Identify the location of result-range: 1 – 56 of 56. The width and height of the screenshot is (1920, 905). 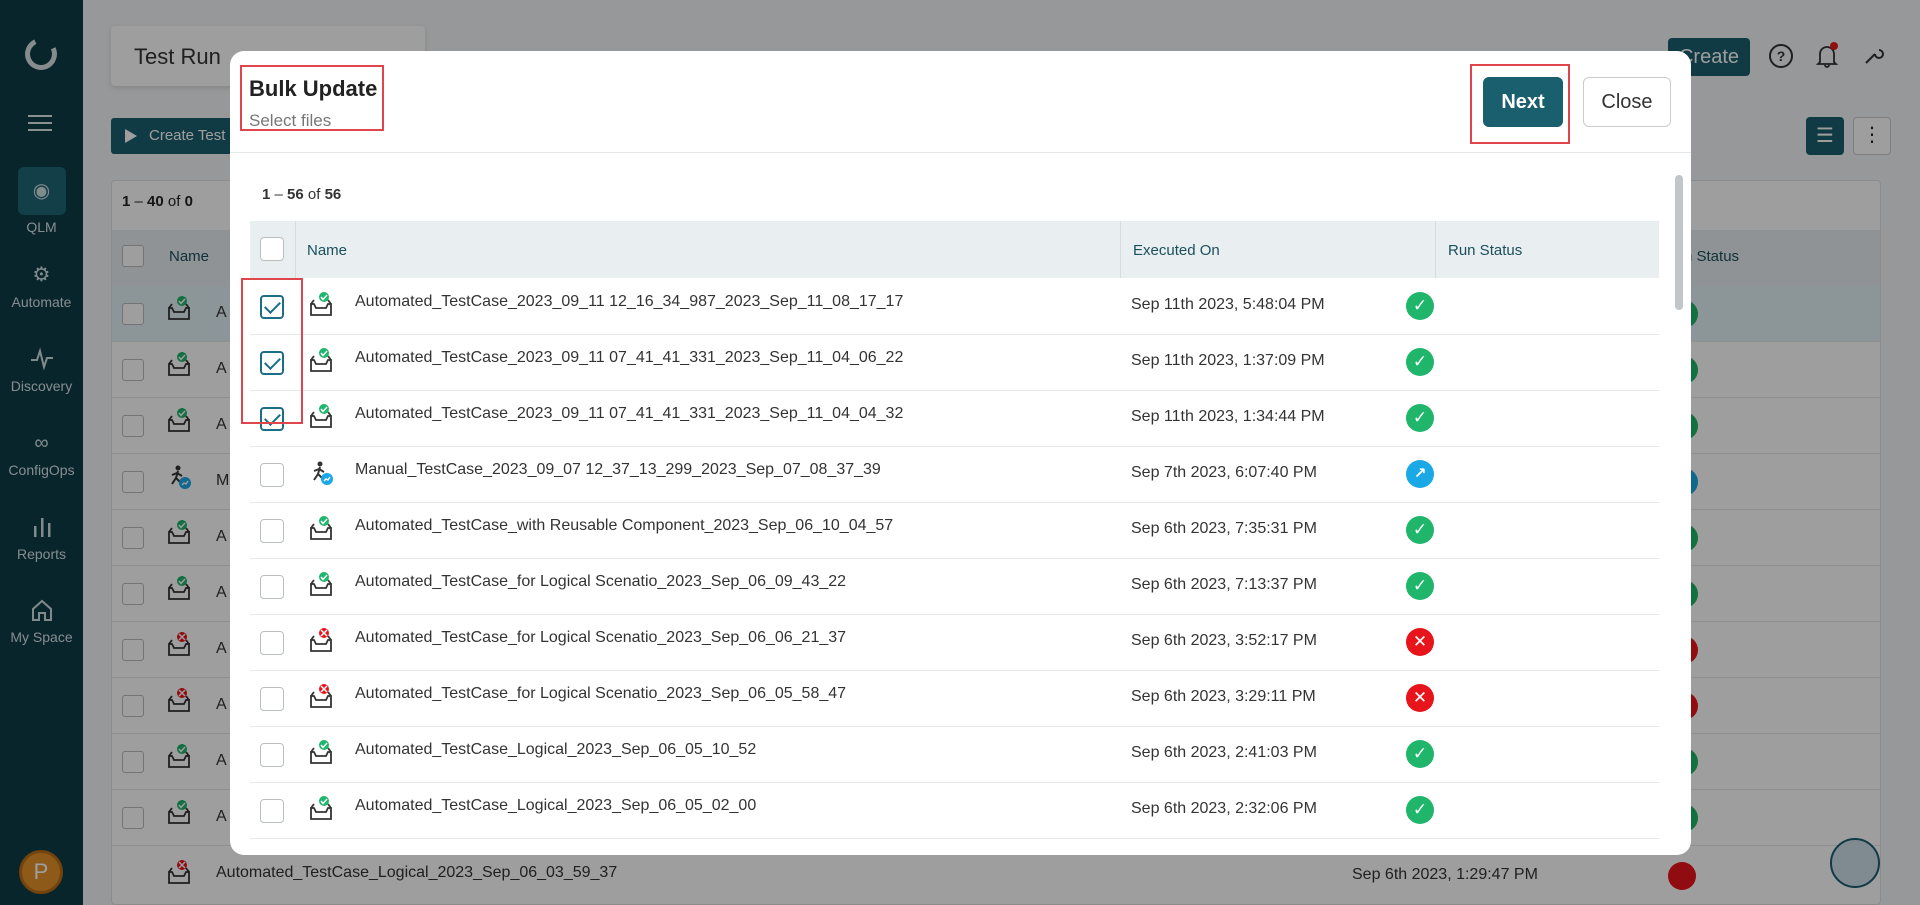
(302, 194).